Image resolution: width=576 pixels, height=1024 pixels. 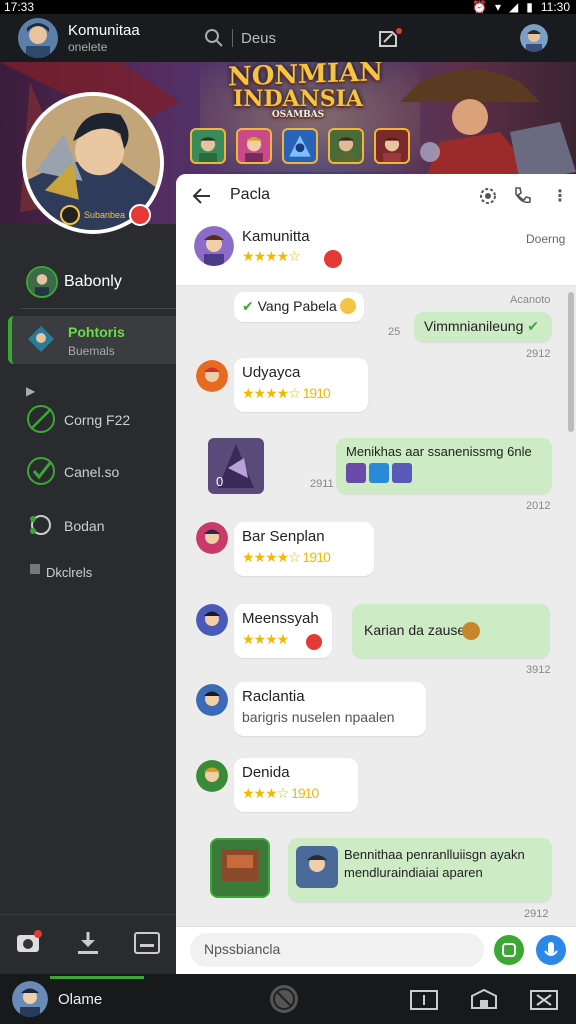 I want to click on mute-button, so click(x=284, y=999).